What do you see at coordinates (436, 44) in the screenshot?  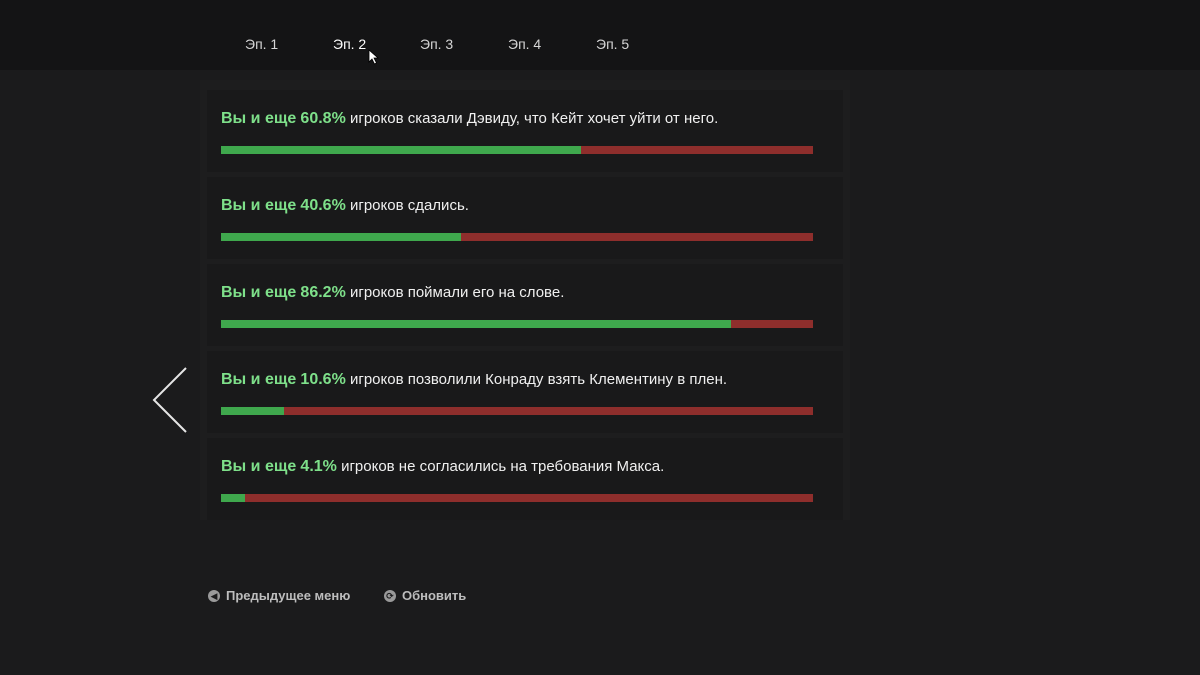 I see `tab-episode-3: Эп. 3` at bounding box center [436, 44].